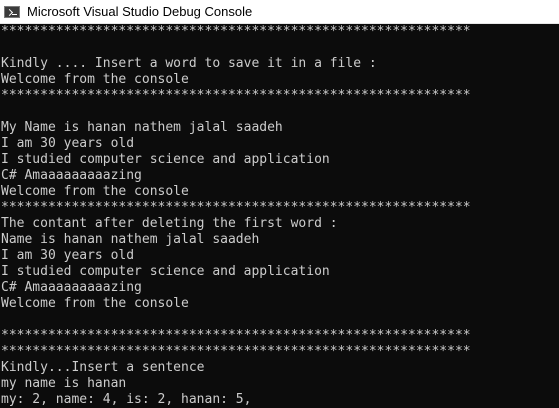  I want to click on console-app-icon, so click(12, 11).